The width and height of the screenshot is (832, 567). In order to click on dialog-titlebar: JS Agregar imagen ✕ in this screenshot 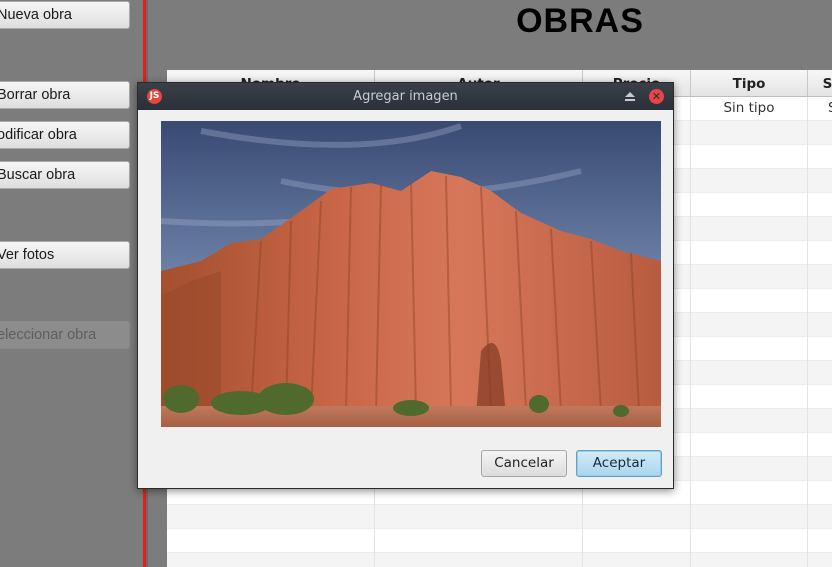, I will do `click(405, 96)`.